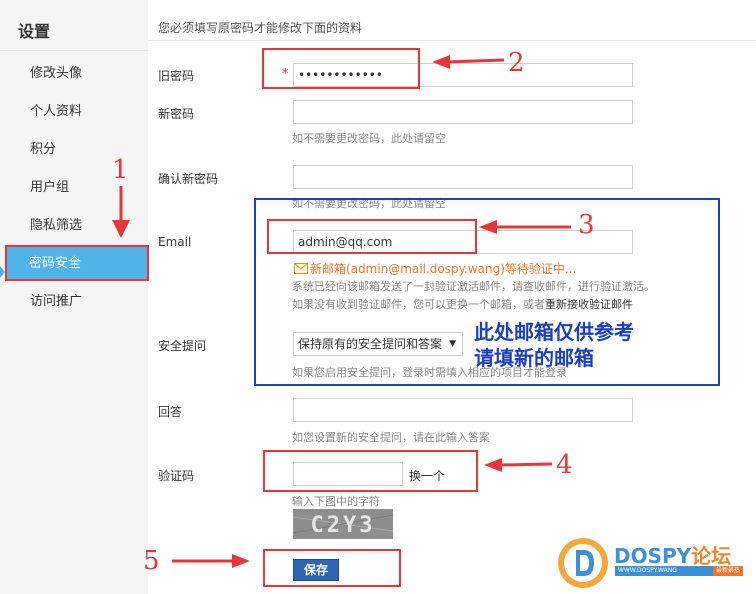  What do you see at coordinates (711, 556) in the screenshot?
I see `logo-name-cn: 论坛` at bounding box center [711, 556].